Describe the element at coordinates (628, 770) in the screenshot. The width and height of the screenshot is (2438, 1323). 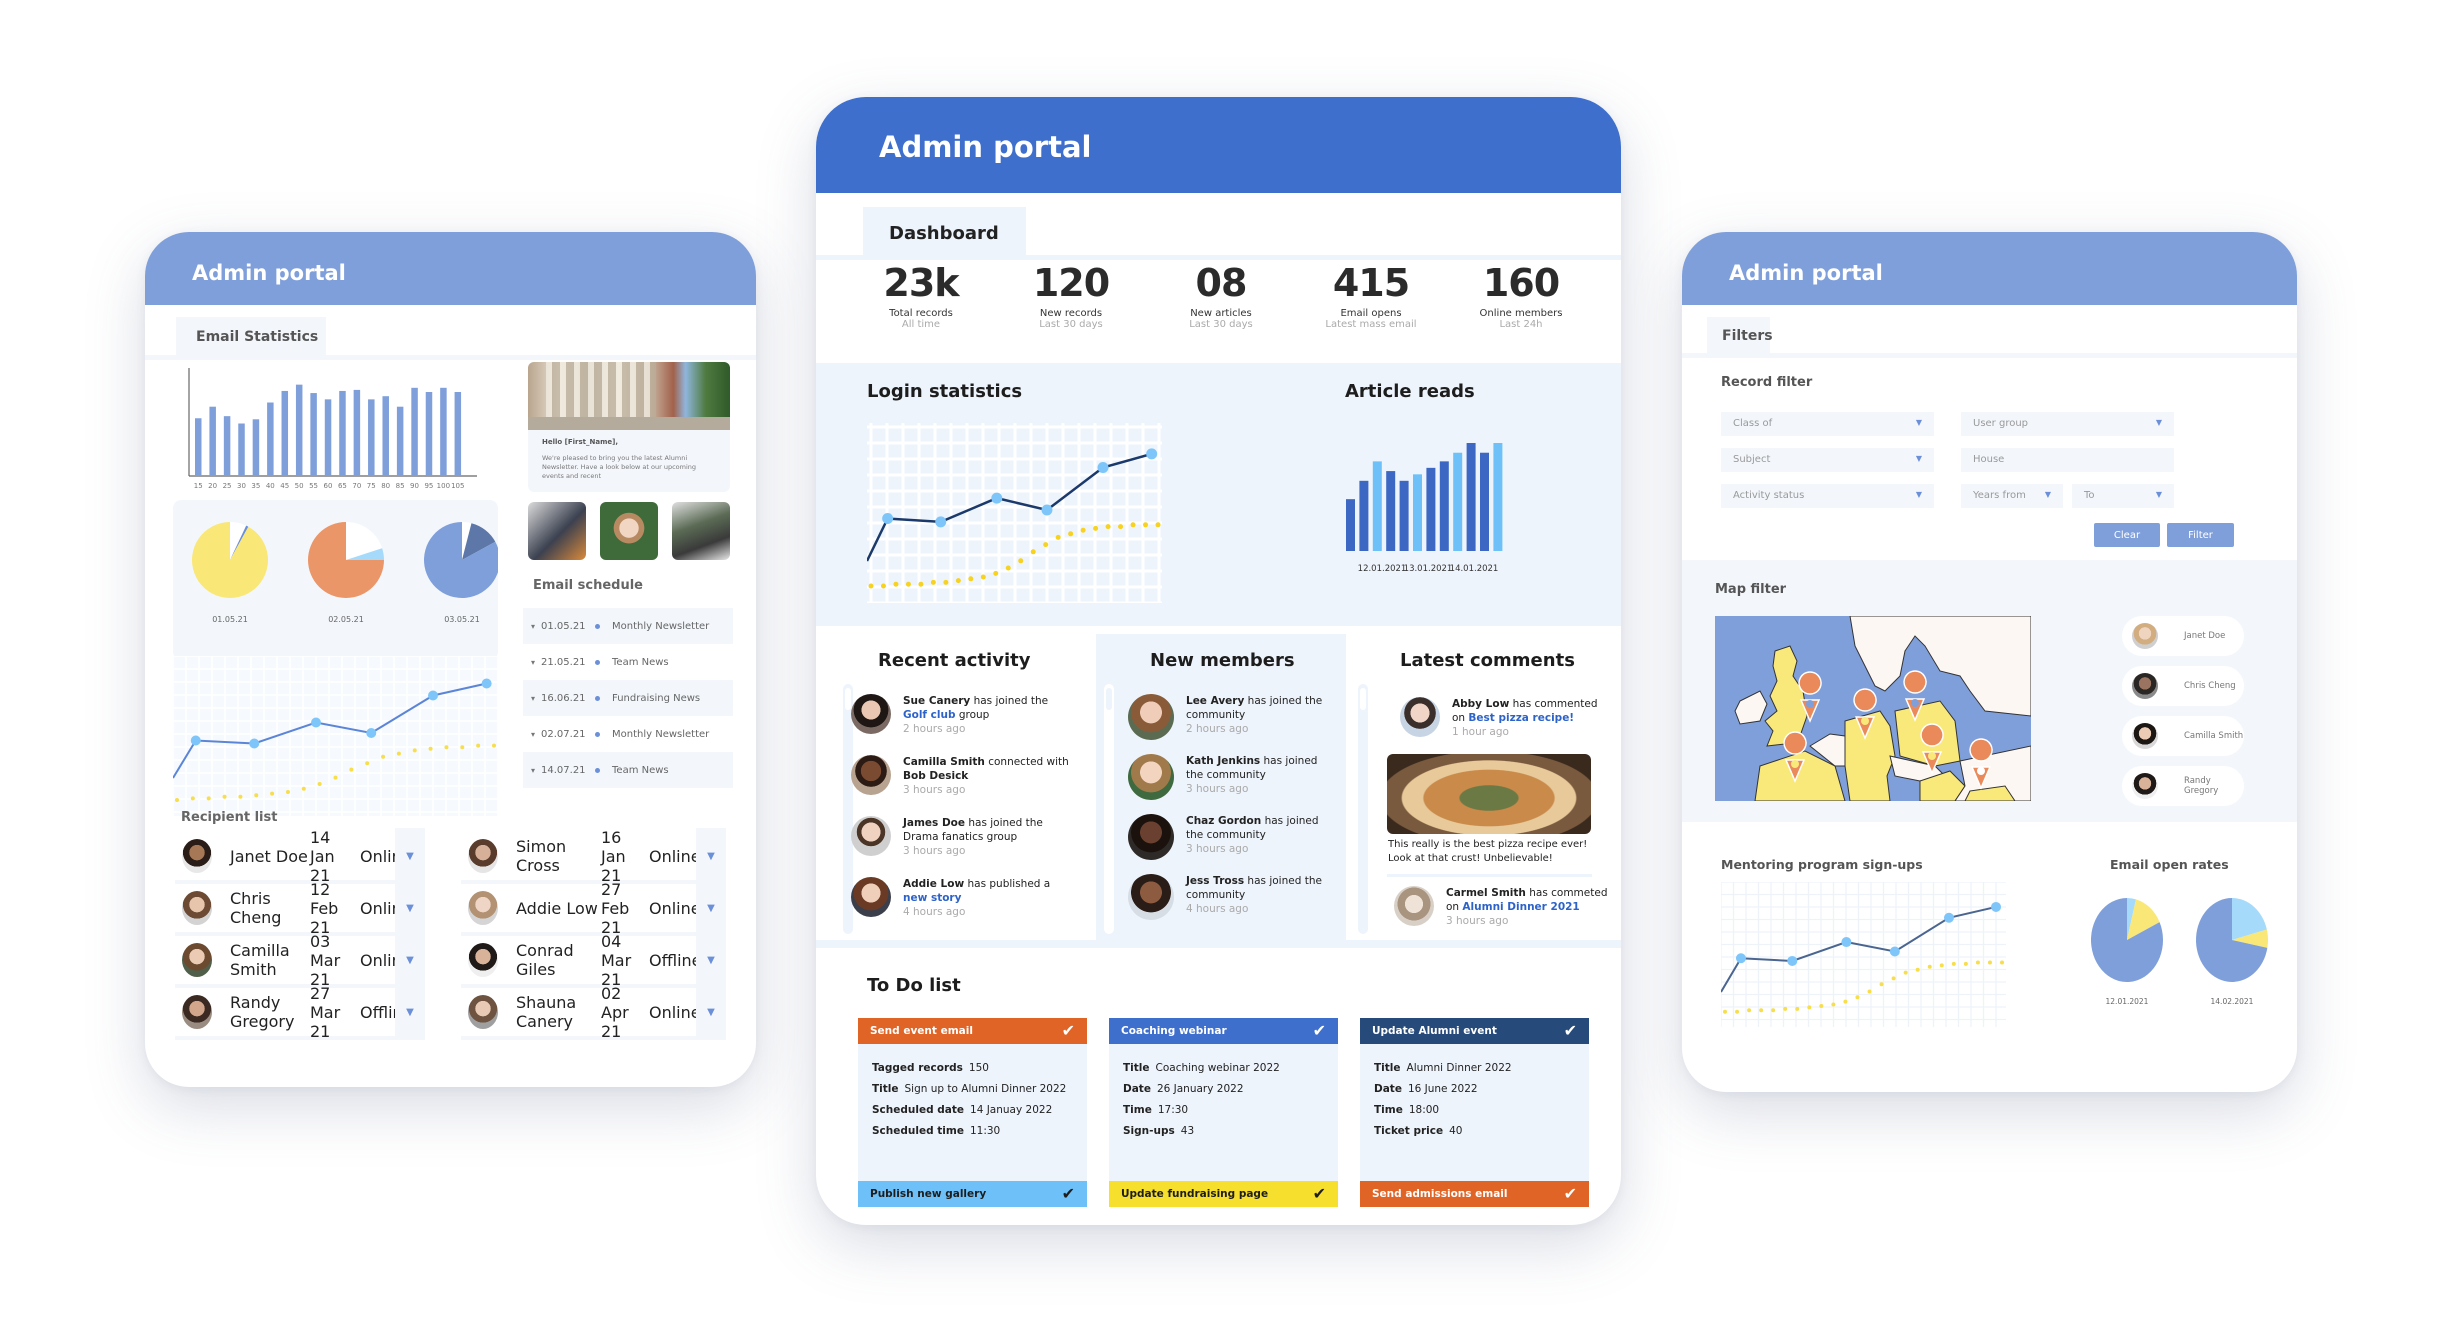
I see `schedule-item: ▾ 14.07.21 Team News` at that location.